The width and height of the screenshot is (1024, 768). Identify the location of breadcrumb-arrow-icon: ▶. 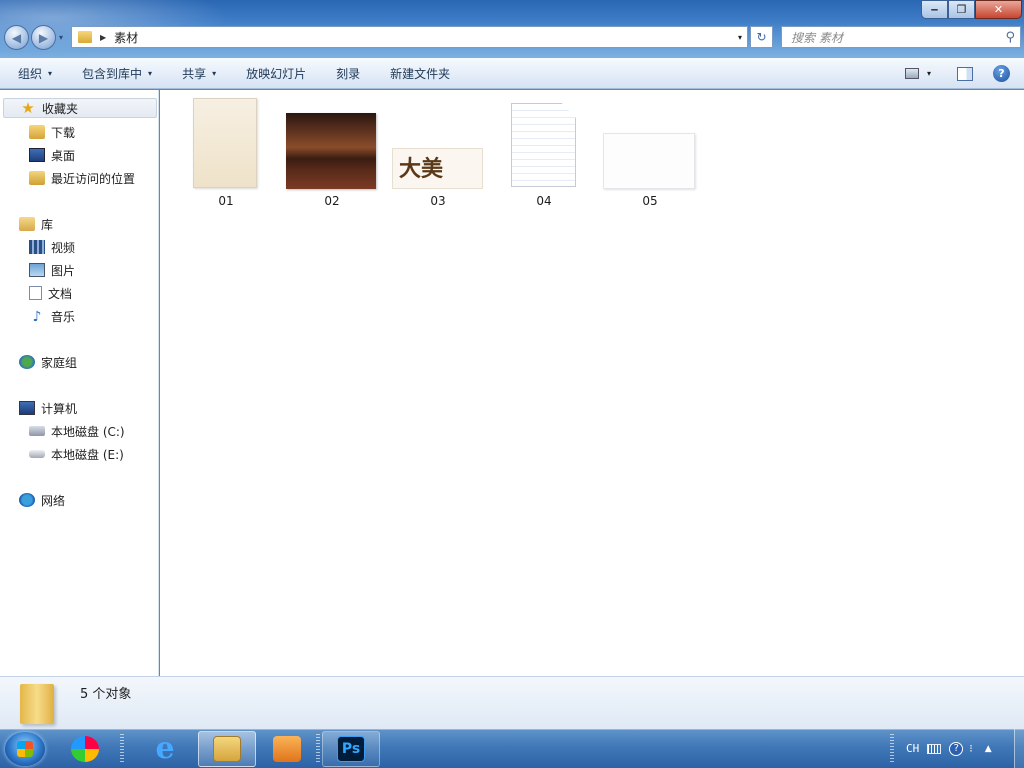
(103, 37).